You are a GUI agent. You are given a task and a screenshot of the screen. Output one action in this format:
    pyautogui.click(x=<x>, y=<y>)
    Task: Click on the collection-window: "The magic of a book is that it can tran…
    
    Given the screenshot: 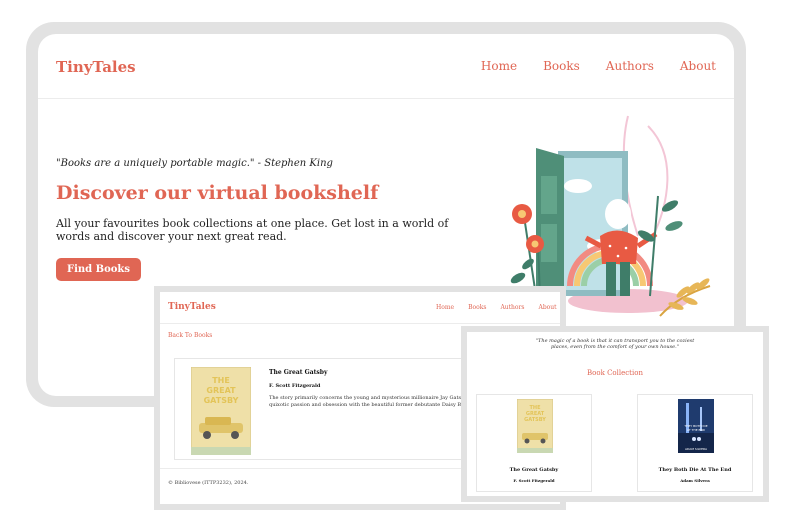 What is the action you would take?
    pyautogui.click(x=615, y=414)
    